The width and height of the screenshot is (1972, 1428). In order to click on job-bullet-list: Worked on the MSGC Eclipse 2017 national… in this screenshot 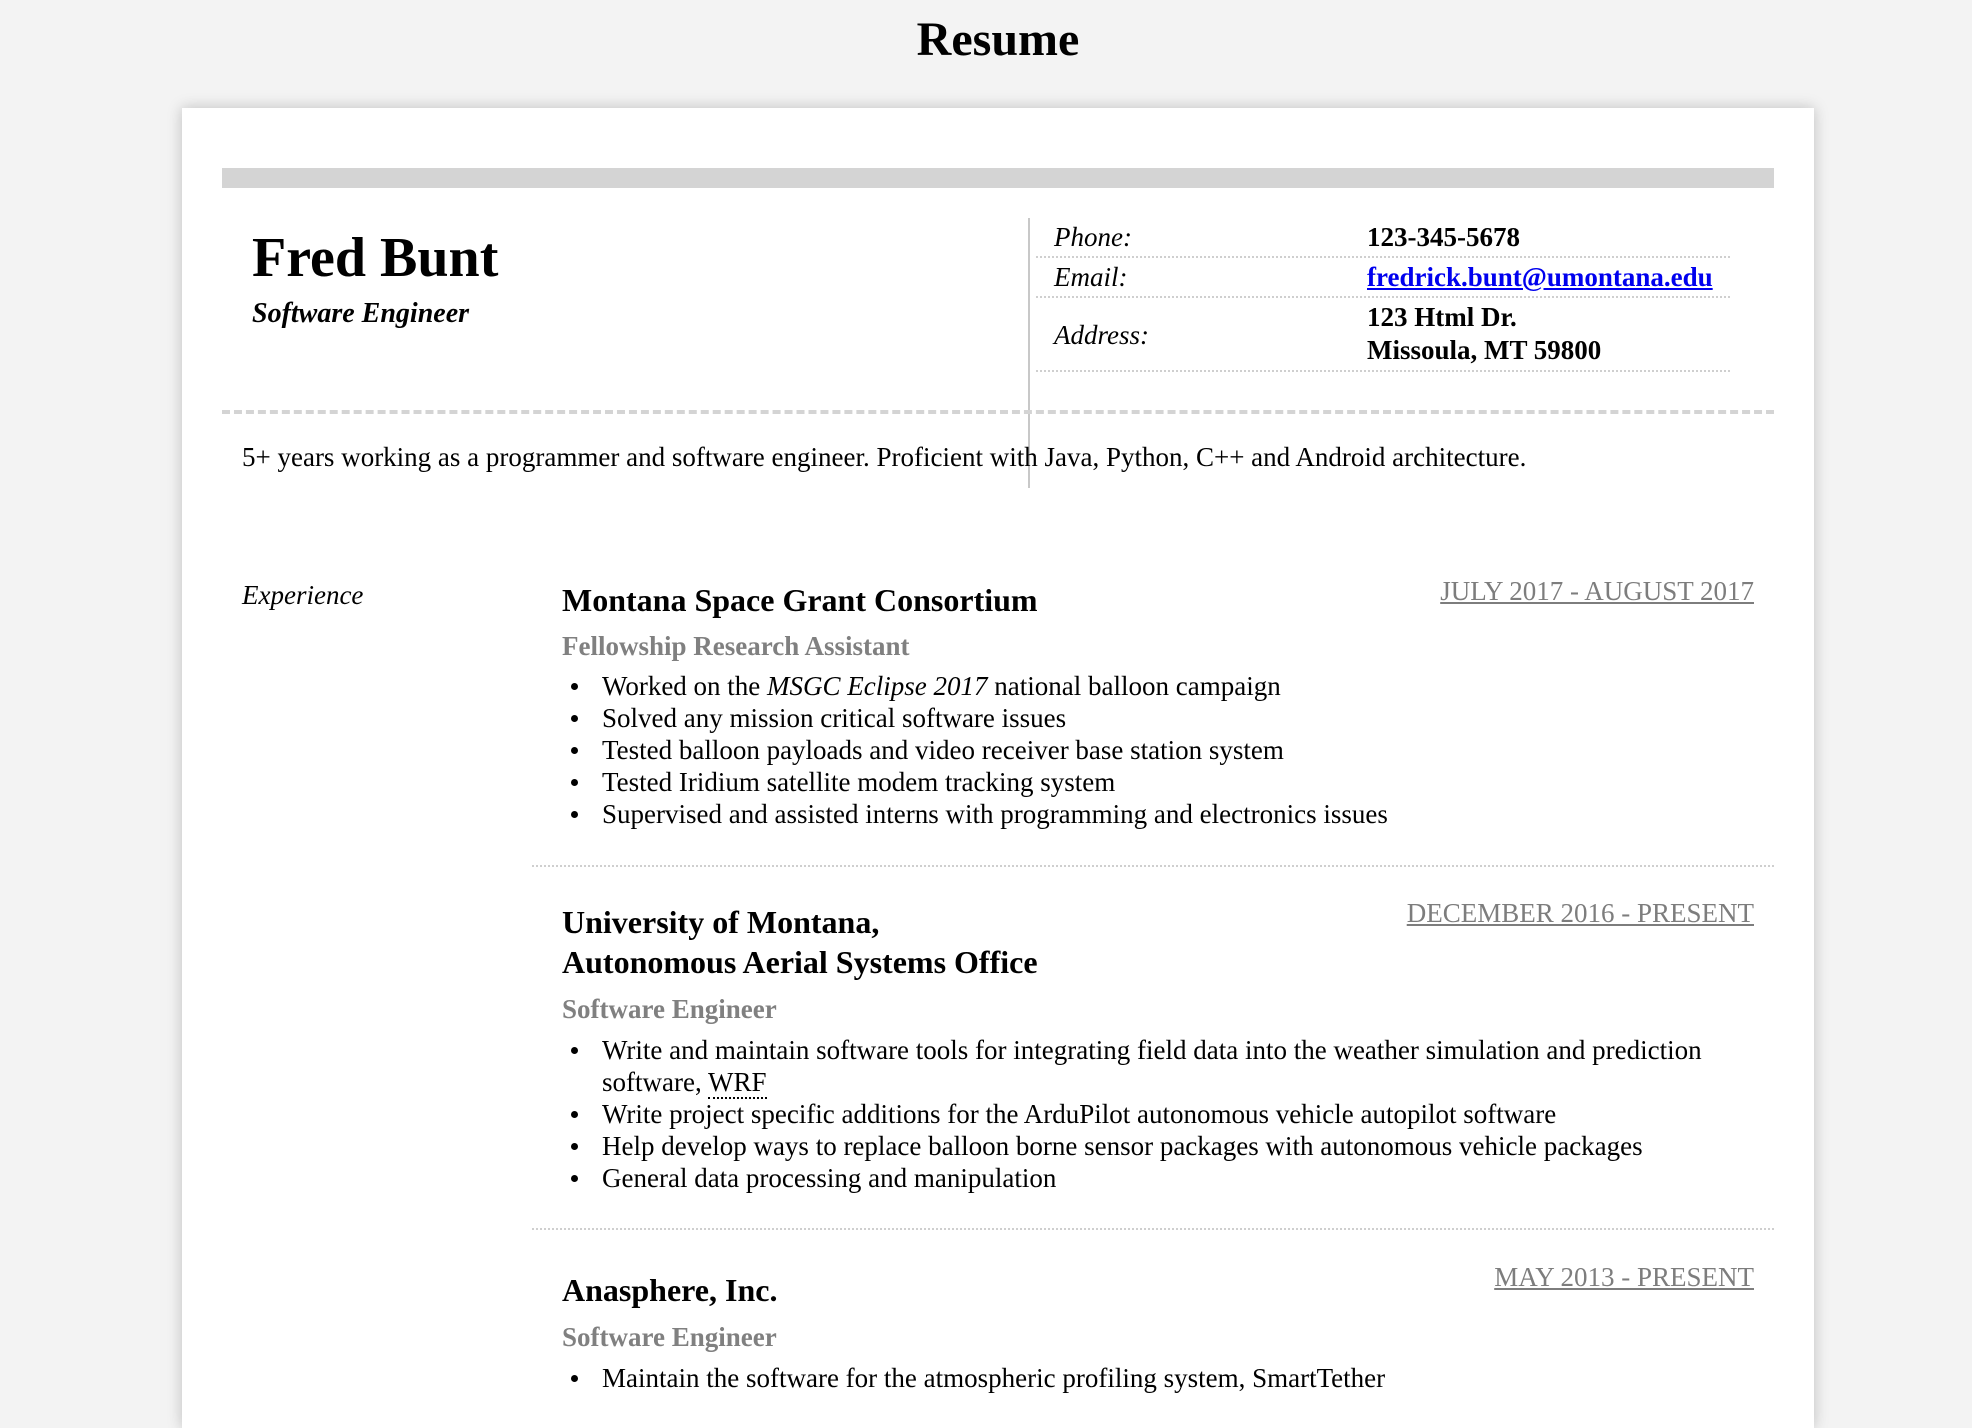, I will do `click(1157, 750)`.